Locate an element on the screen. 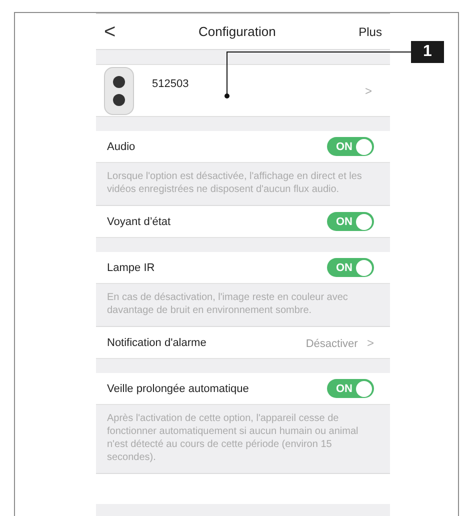 This screenshot has width=473, height=516. more-button: Plus is located at coordinates (370, 31).